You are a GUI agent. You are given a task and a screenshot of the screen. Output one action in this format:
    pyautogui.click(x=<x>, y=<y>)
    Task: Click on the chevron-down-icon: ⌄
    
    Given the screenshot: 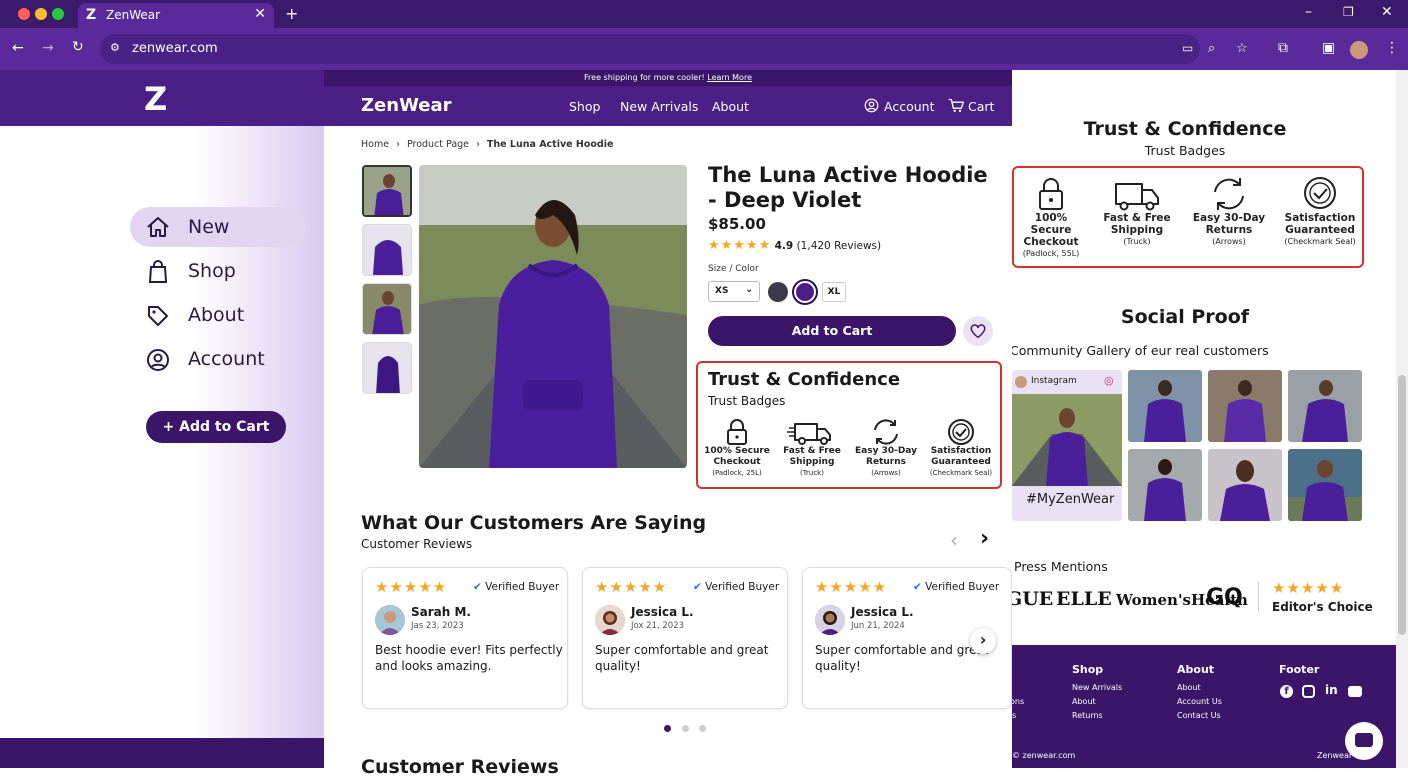 What is the action you would take?
    pyautogui.click(x=749, y=289)
    